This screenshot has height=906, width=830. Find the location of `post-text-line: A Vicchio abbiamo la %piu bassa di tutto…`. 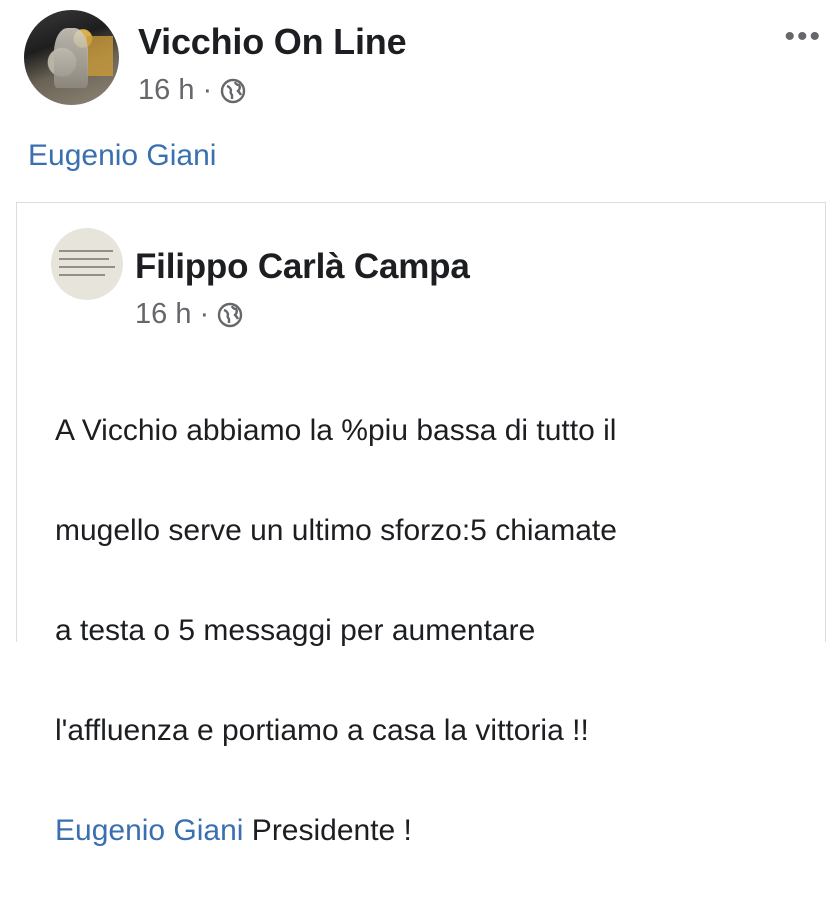

post-text-line: A Vicchio abbiamo la %piu bassa di tutto… is located at coordinates (336, 430).